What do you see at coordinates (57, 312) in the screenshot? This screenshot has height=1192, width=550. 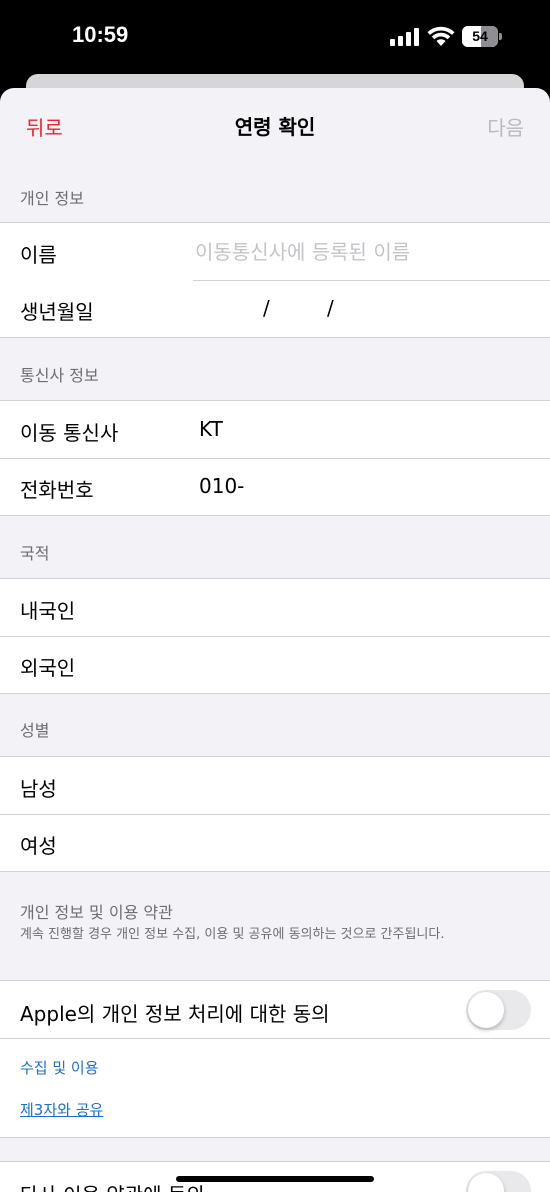 I see `birthdate-label: 생년월일` at bounding box center [57, 312].